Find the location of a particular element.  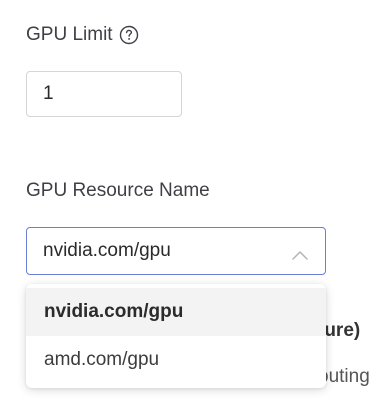

chevron-up-icon is located at coordinates (300, 252).